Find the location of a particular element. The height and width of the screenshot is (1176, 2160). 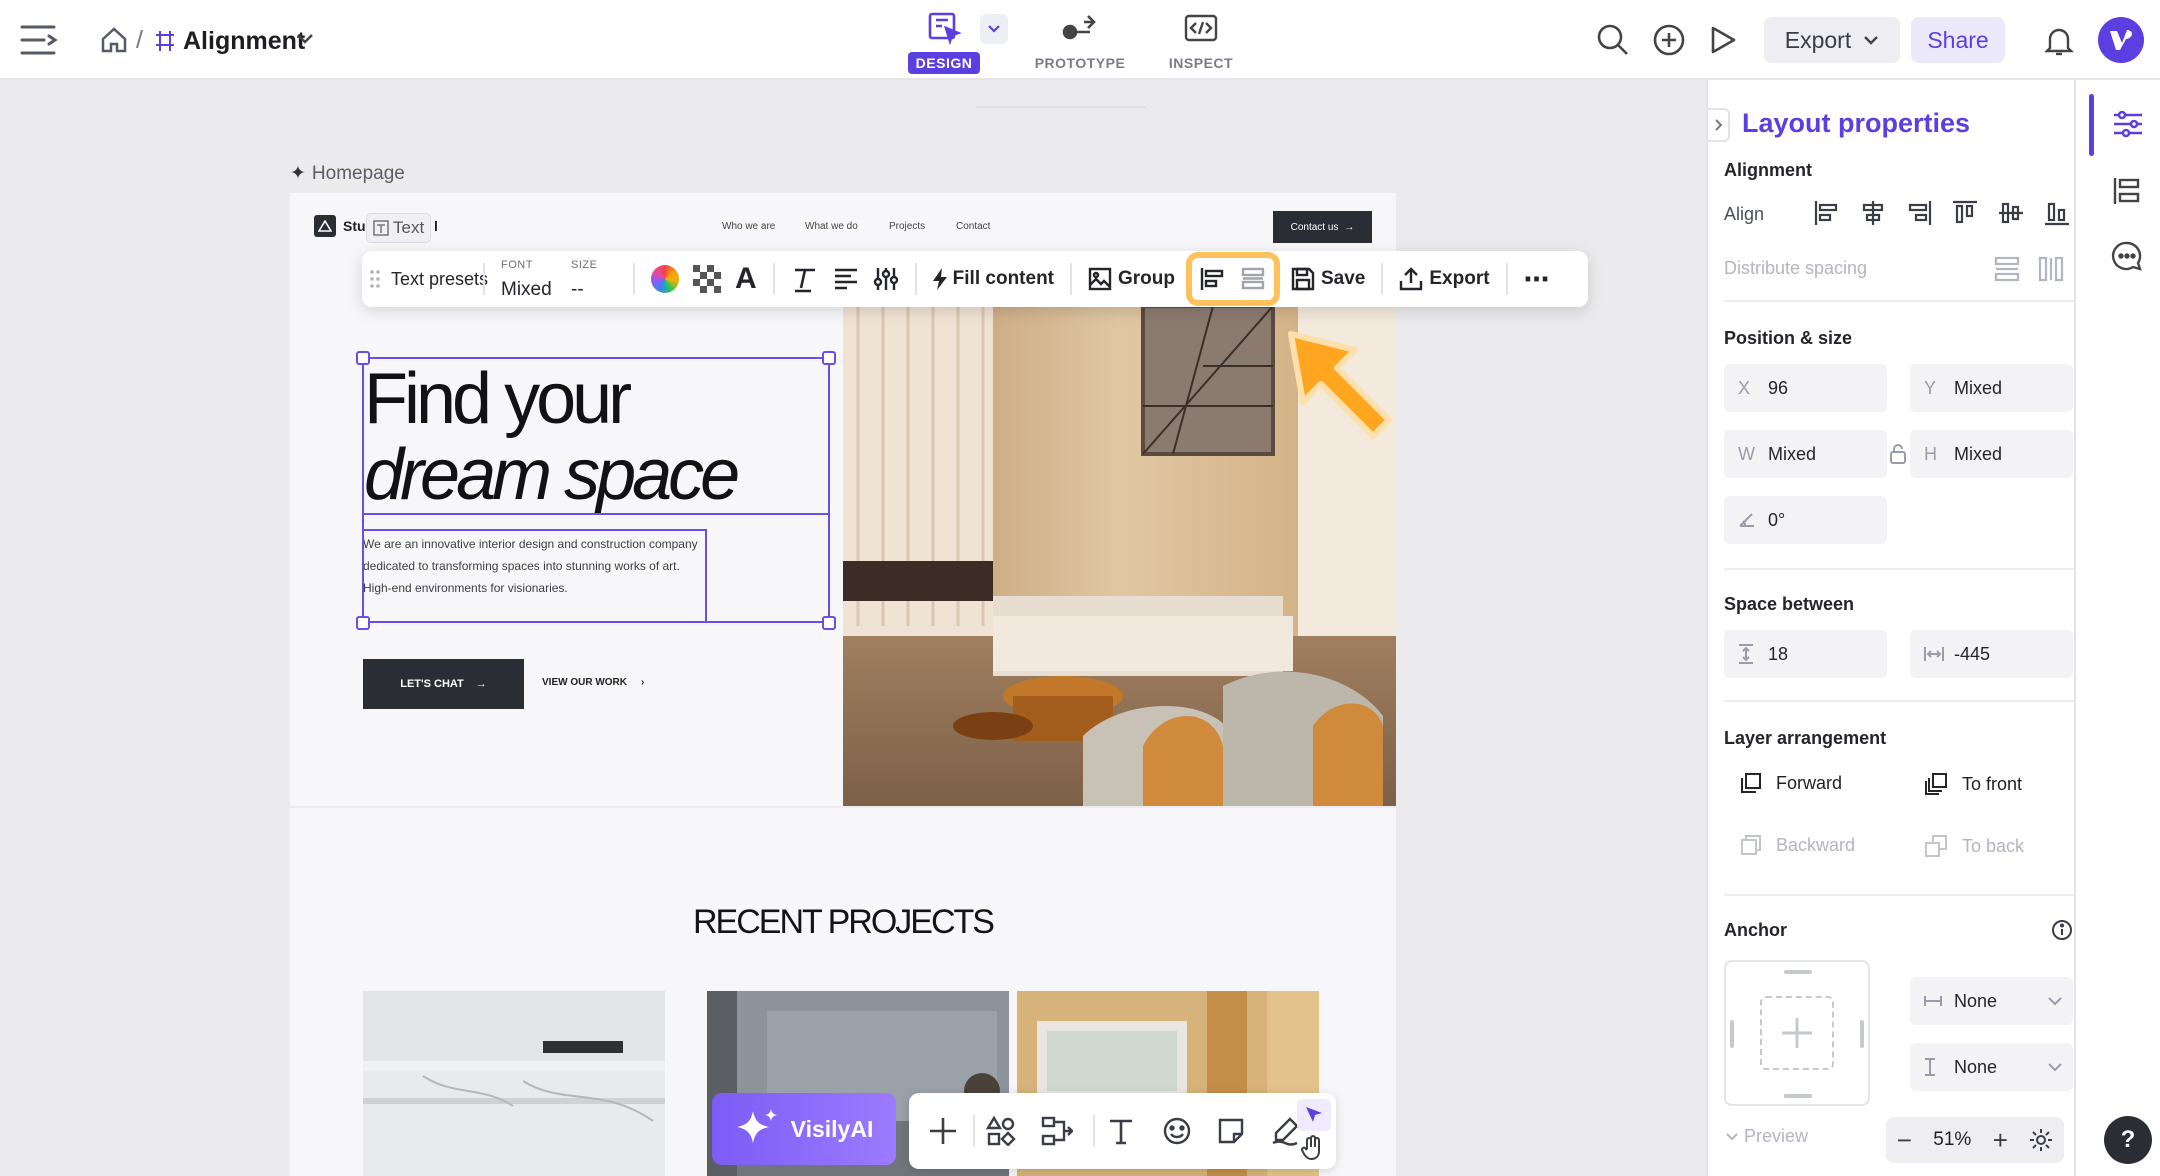

project-image-kitchen is located at coordinates (514, 1083).